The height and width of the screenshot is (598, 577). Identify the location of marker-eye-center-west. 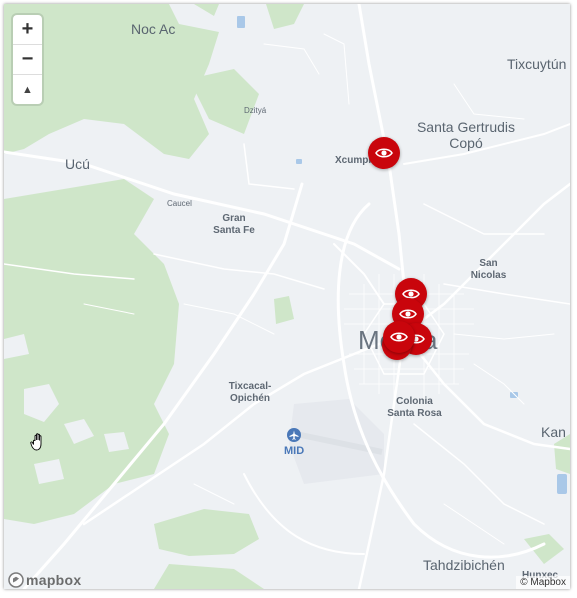
(399, 337).